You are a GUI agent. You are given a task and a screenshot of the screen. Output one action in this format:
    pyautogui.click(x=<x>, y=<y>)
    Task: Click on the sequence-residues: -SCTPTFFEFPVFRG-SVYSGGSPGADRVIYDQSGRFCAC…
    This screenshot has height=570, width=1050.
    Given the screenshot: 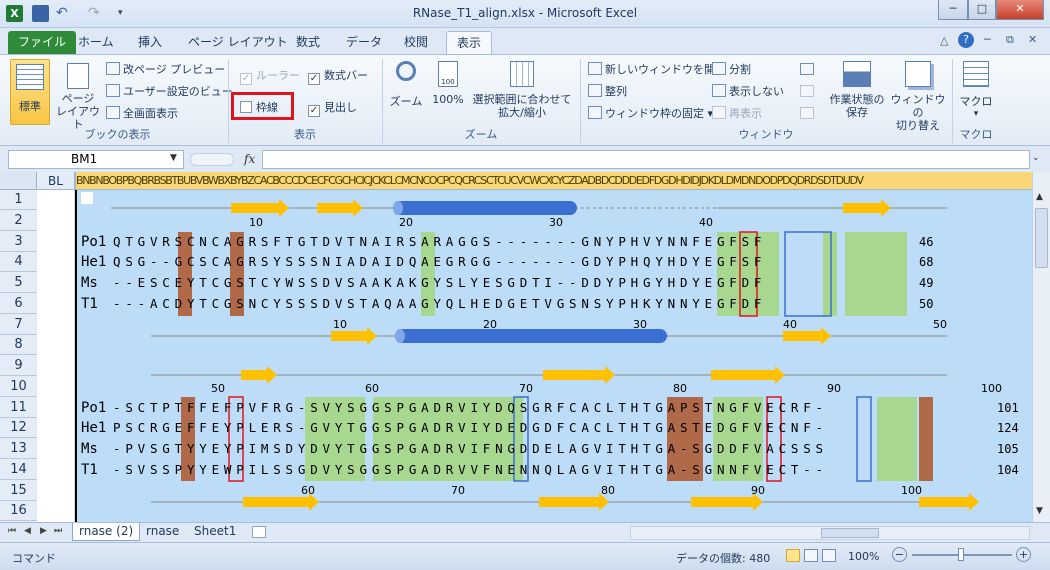 What is the action you would take?
    pyautogui.click(x=470, y=408)
    